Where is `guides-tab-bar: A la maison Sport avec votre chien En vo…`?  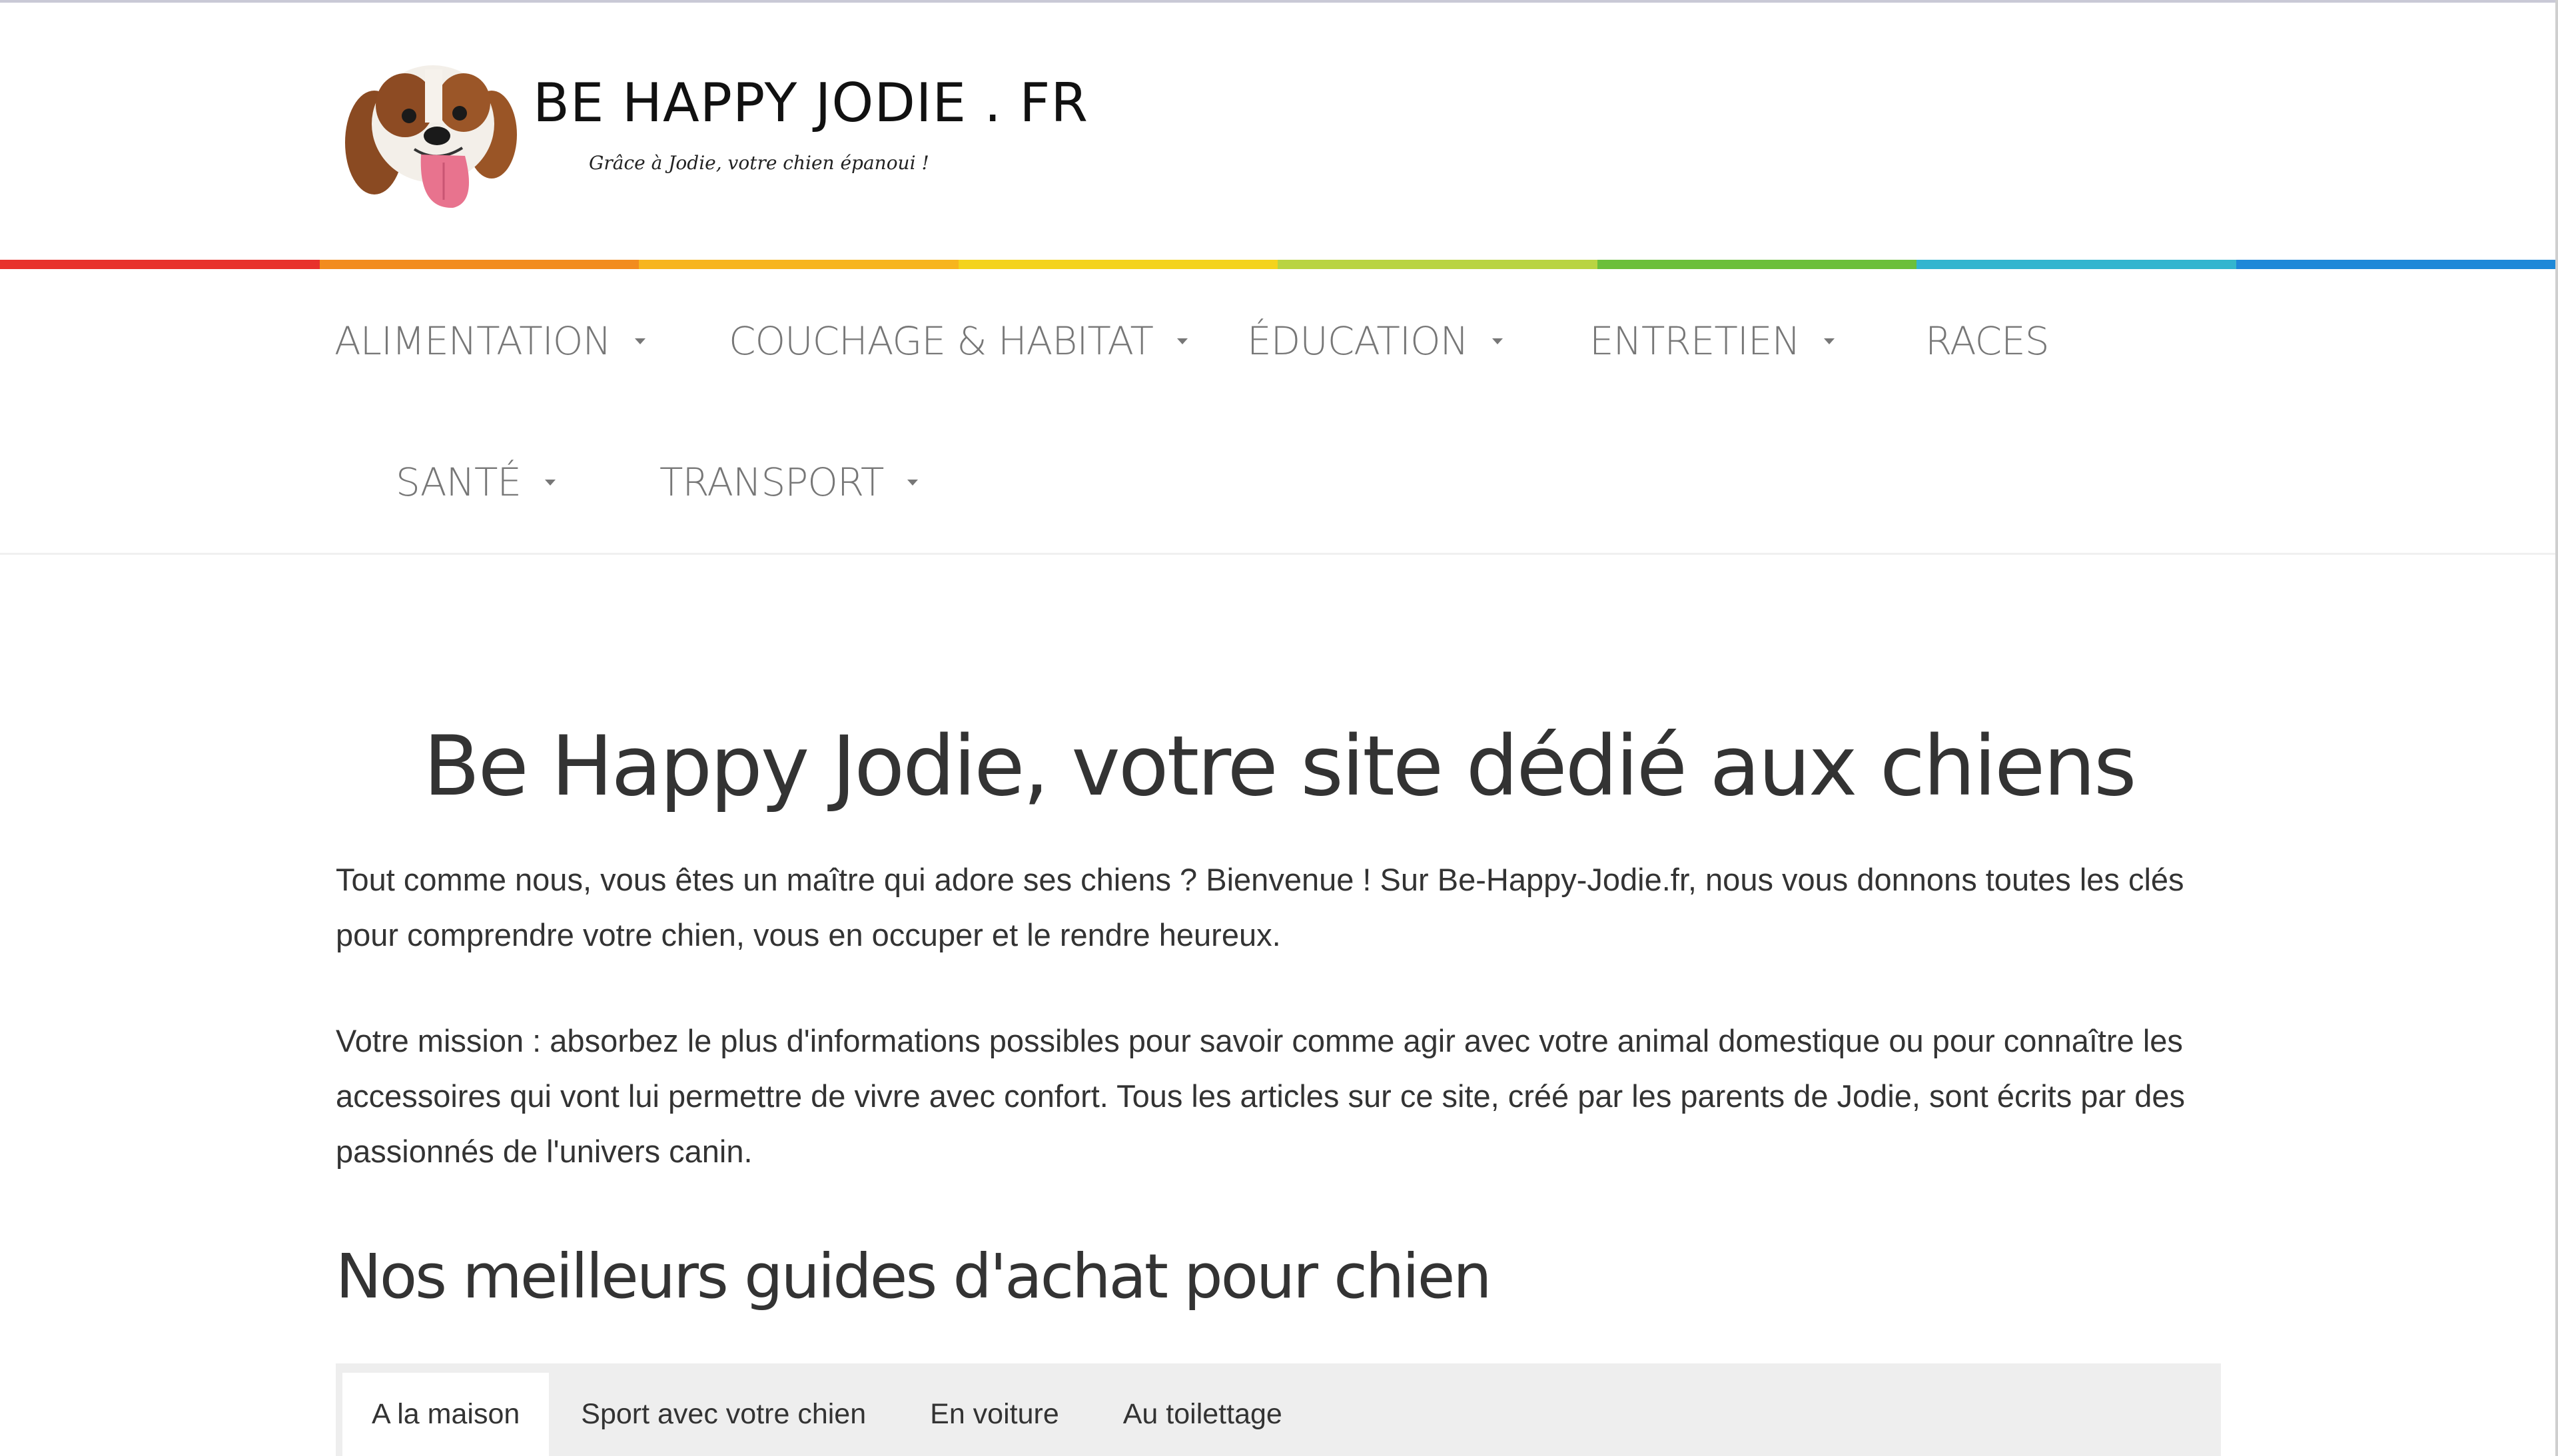
guides-tab-bar: A la maison Sport avec votre chien En vo… is located at coordinates (1278, 1409).